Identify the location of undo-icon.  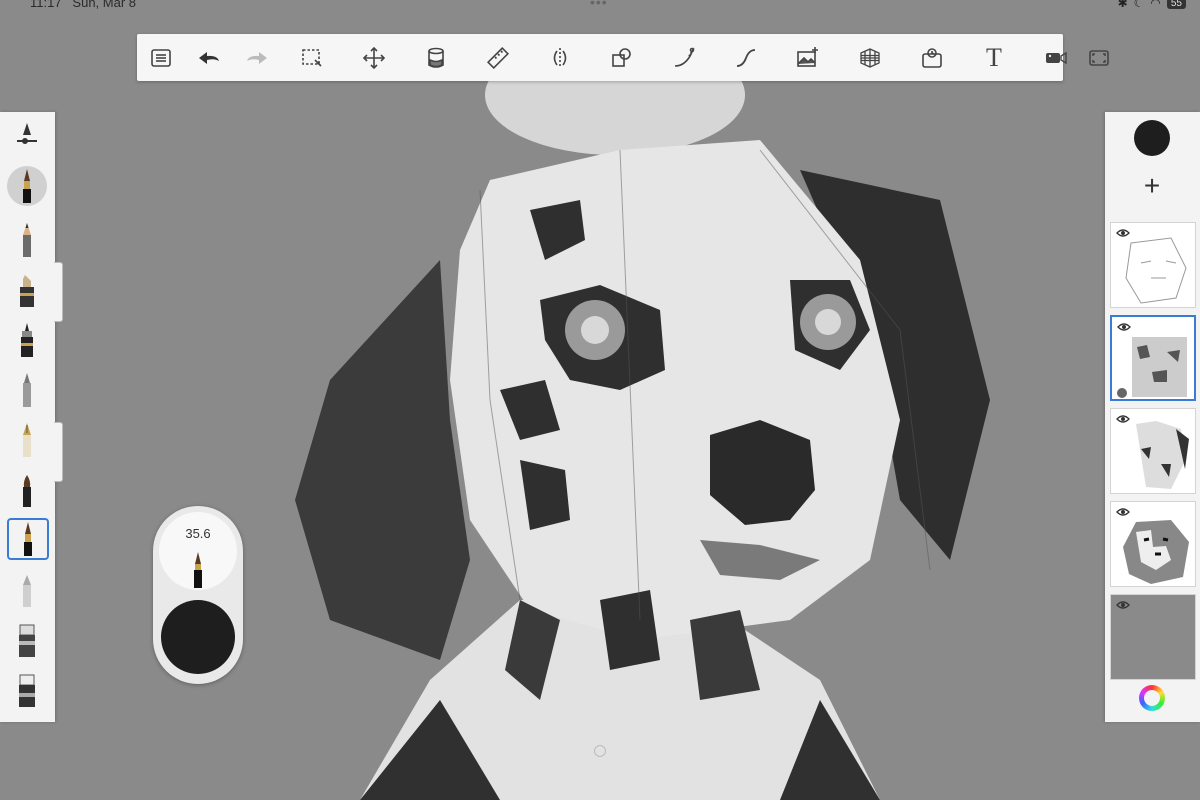
(209, 57).